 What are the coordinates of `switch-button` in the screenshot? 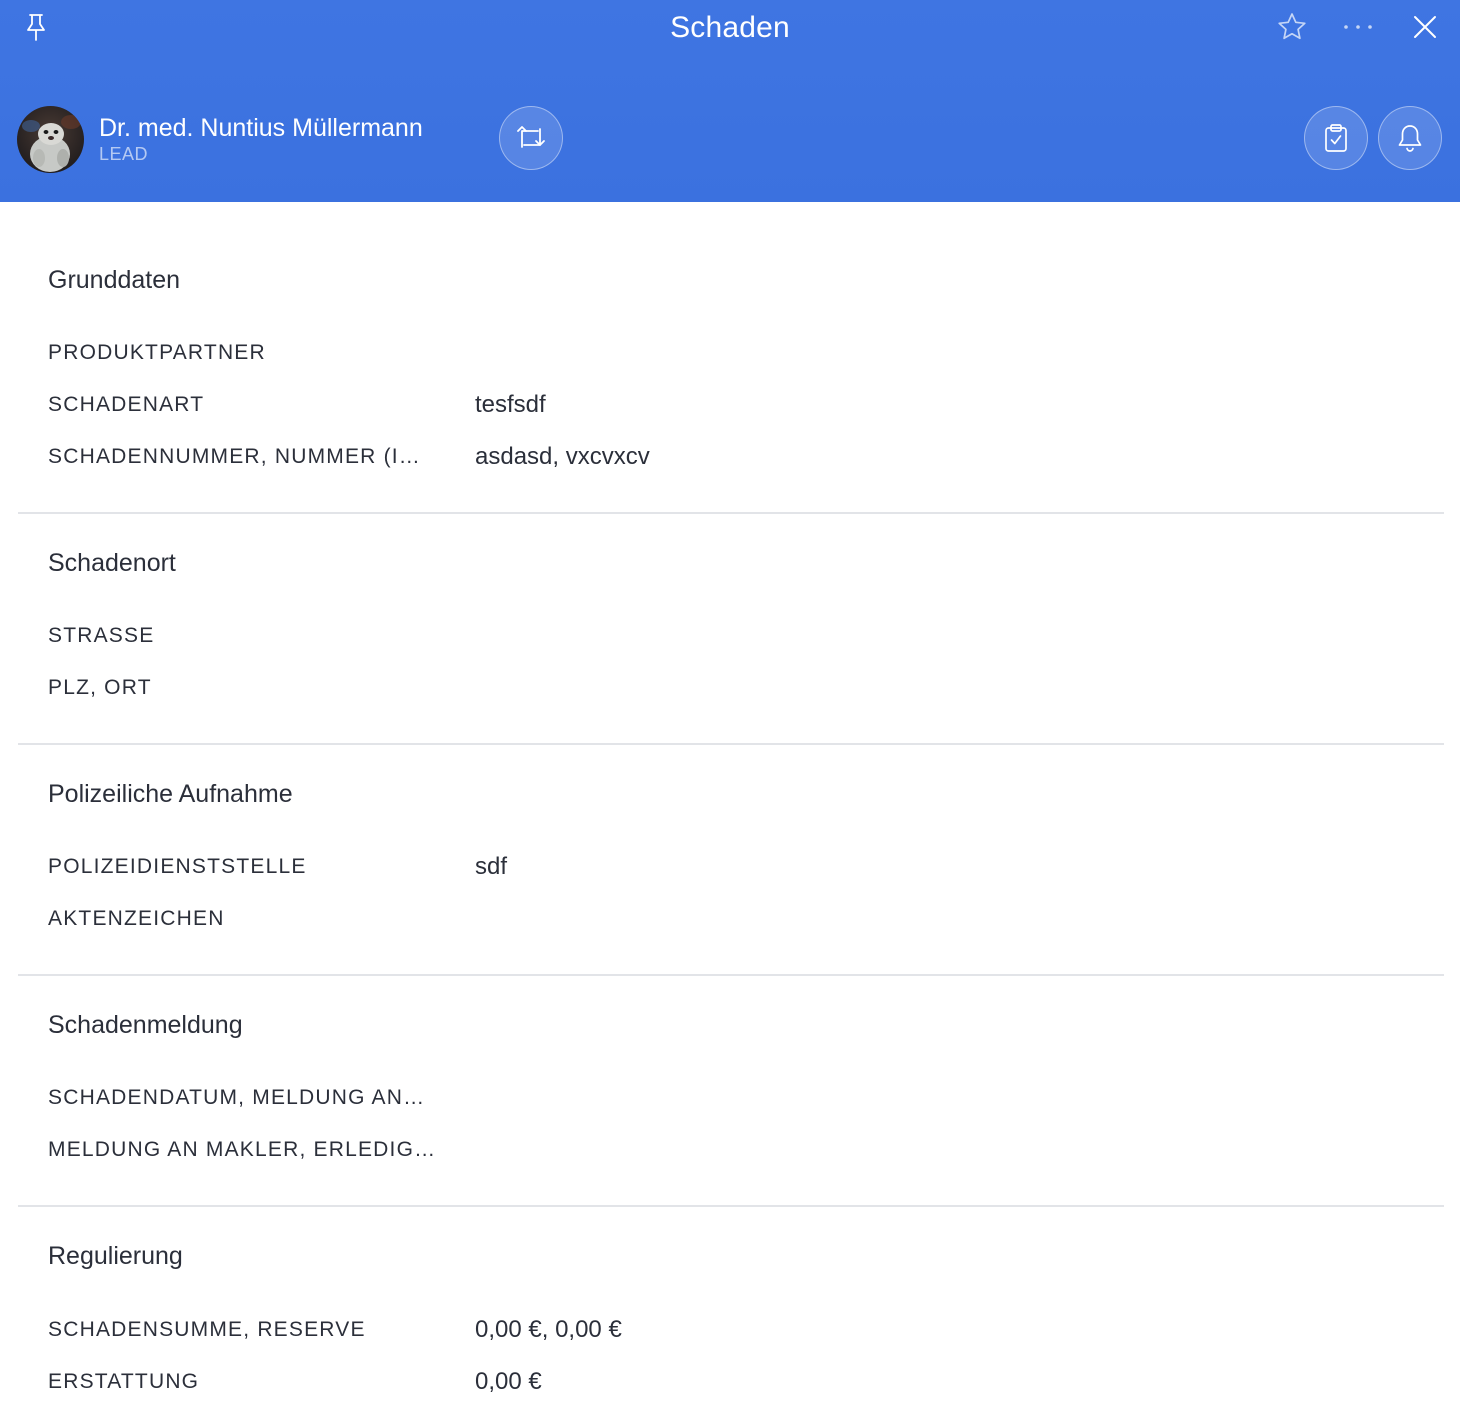 It's located at (531, 138).